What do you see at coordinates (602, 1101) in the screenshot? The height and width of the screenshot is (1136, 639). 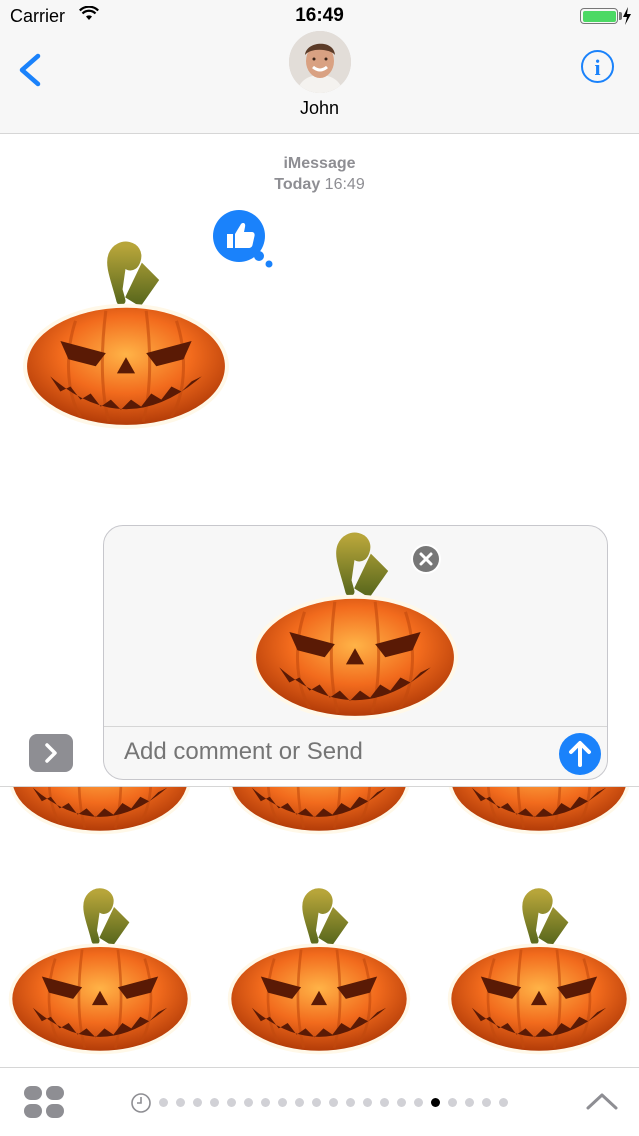 I see `chevron-up-icon` at bounding box center [602, 1101].